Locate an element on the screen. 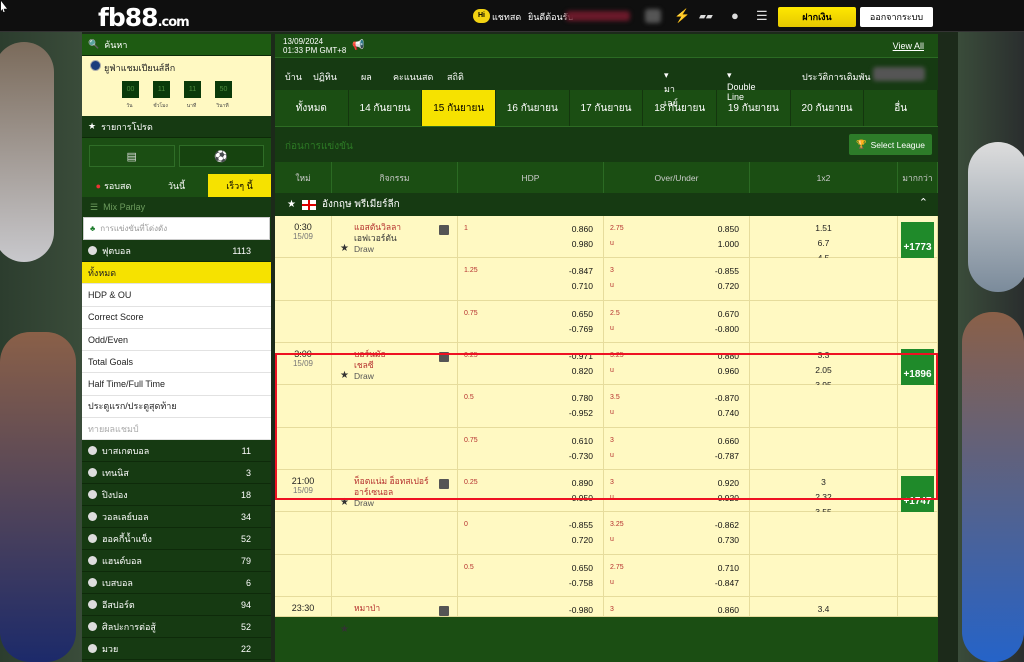  tab-date: 20 กันยายน is located at coordinates (828, 108).